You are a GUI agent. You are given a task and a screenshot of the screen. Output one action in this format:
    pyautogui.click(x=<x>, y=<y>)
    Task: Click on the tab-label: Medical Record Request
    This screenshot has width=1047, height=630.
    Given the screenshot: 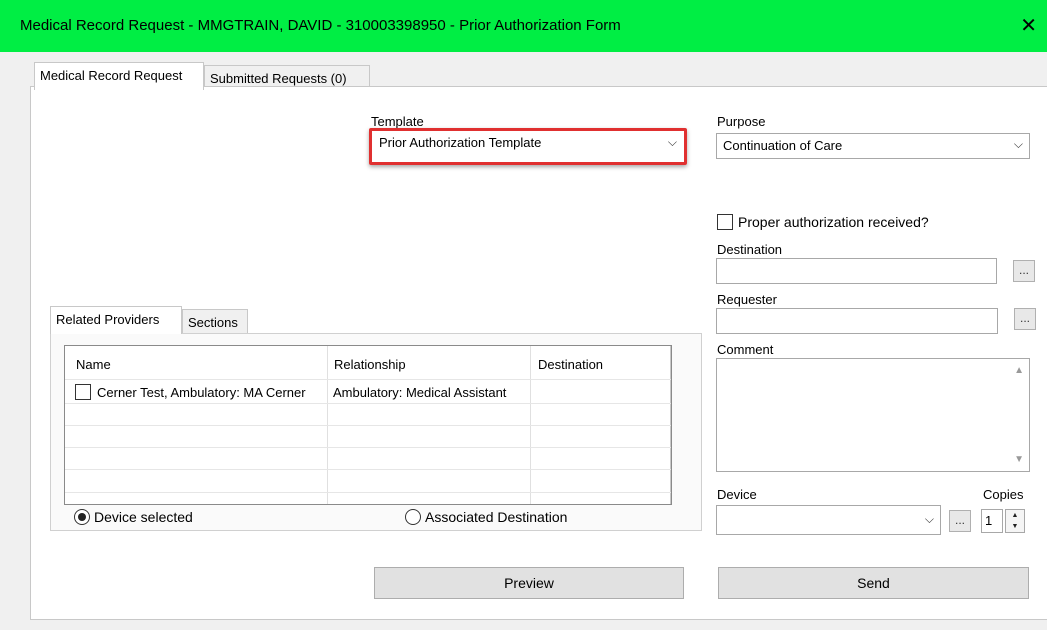 What is the action you would take?
    pyautogui.click(x=111, y=75)
    